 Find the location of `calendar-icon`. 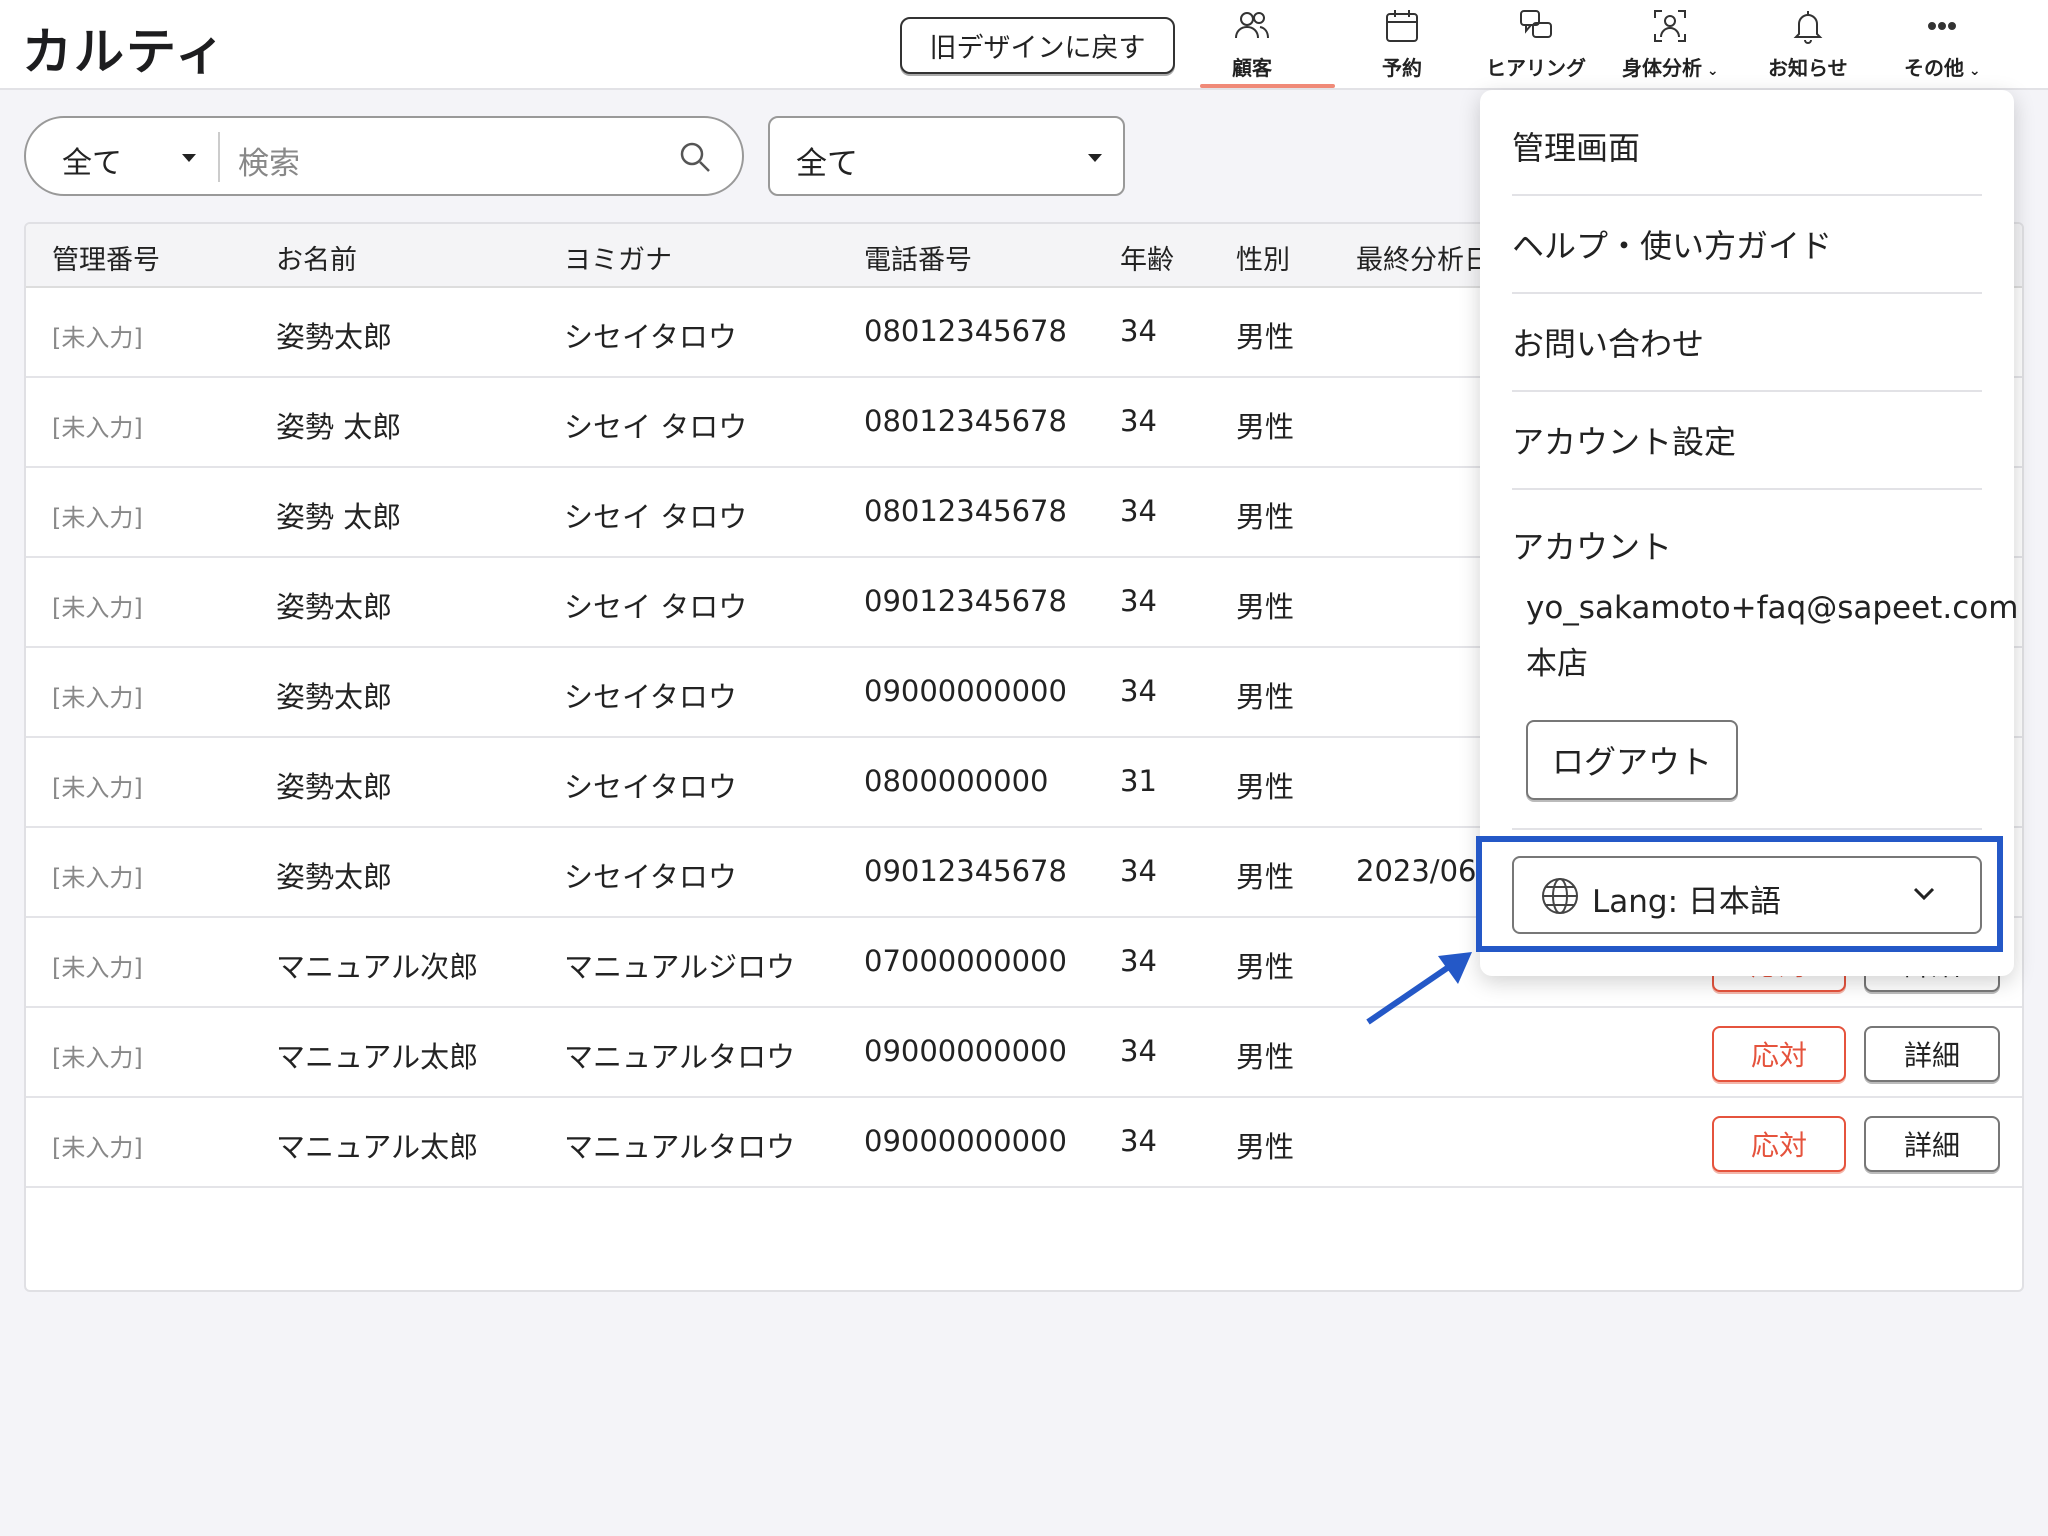

calendar-icon is located at coordinates (1402, 26).